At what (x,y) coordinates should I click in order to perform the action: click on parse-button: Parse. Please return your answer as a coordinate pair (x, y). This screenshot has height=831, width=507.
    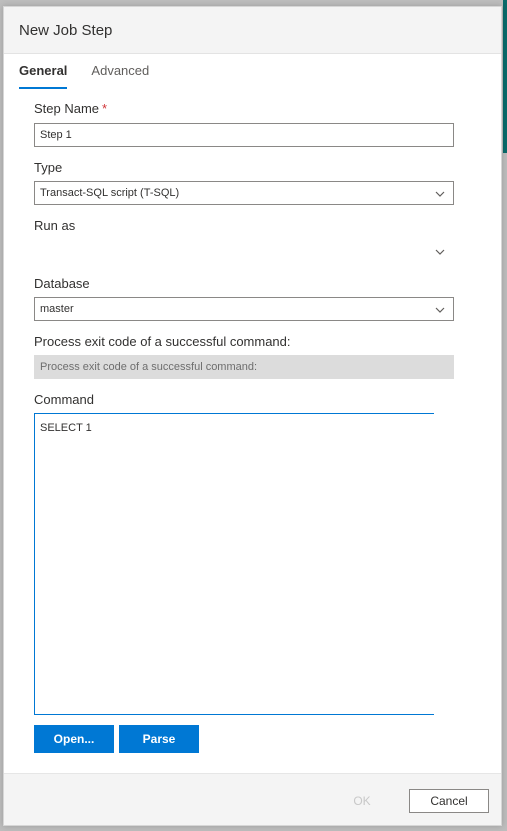
    Looking at the image, I should click on (159, 739).